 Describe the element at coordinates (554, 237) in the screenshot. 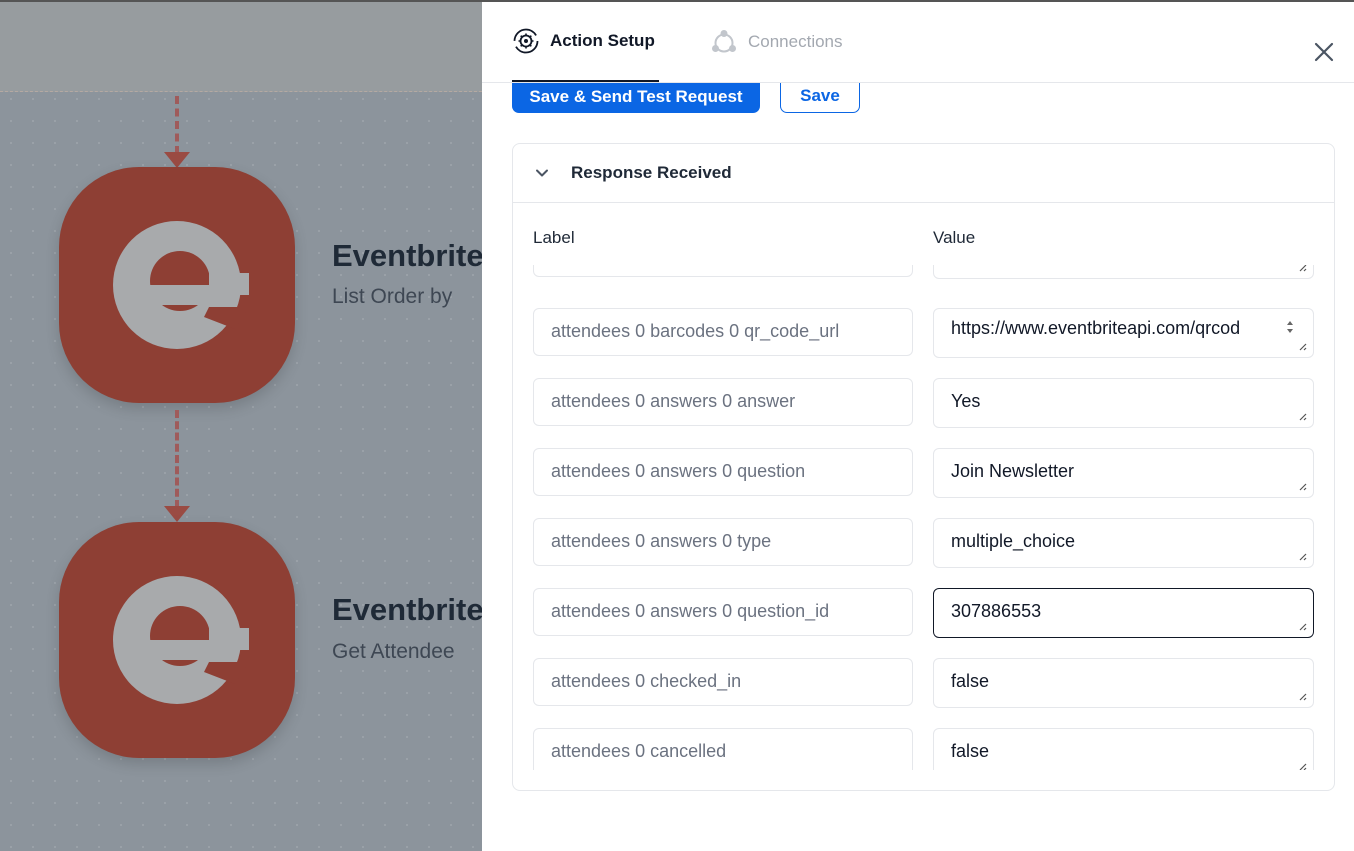

I see `label-column-header: Label` at that location.